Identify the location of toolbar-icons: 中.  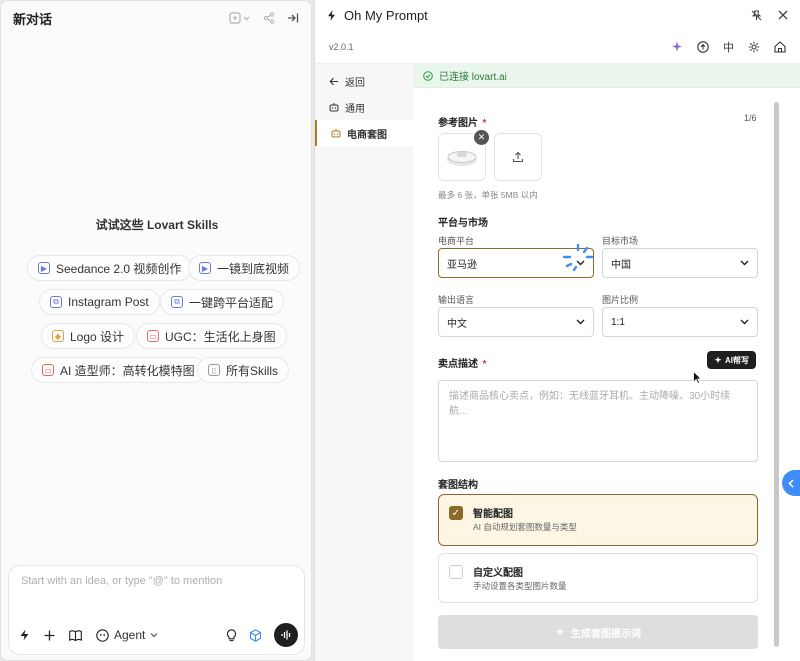
(728, 47).